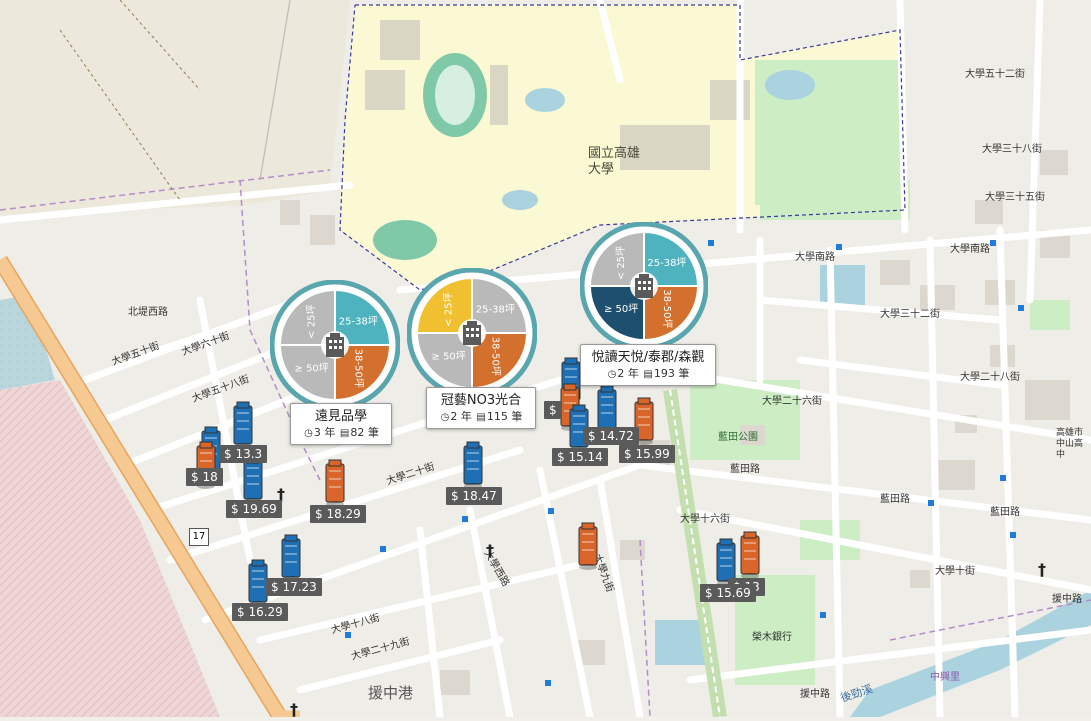 The image size is (1091, 721). What do you see at coordinates (738, 437) in the screenshot?
I see `park-label: 藍田公園` at bounding box center [738, 437].